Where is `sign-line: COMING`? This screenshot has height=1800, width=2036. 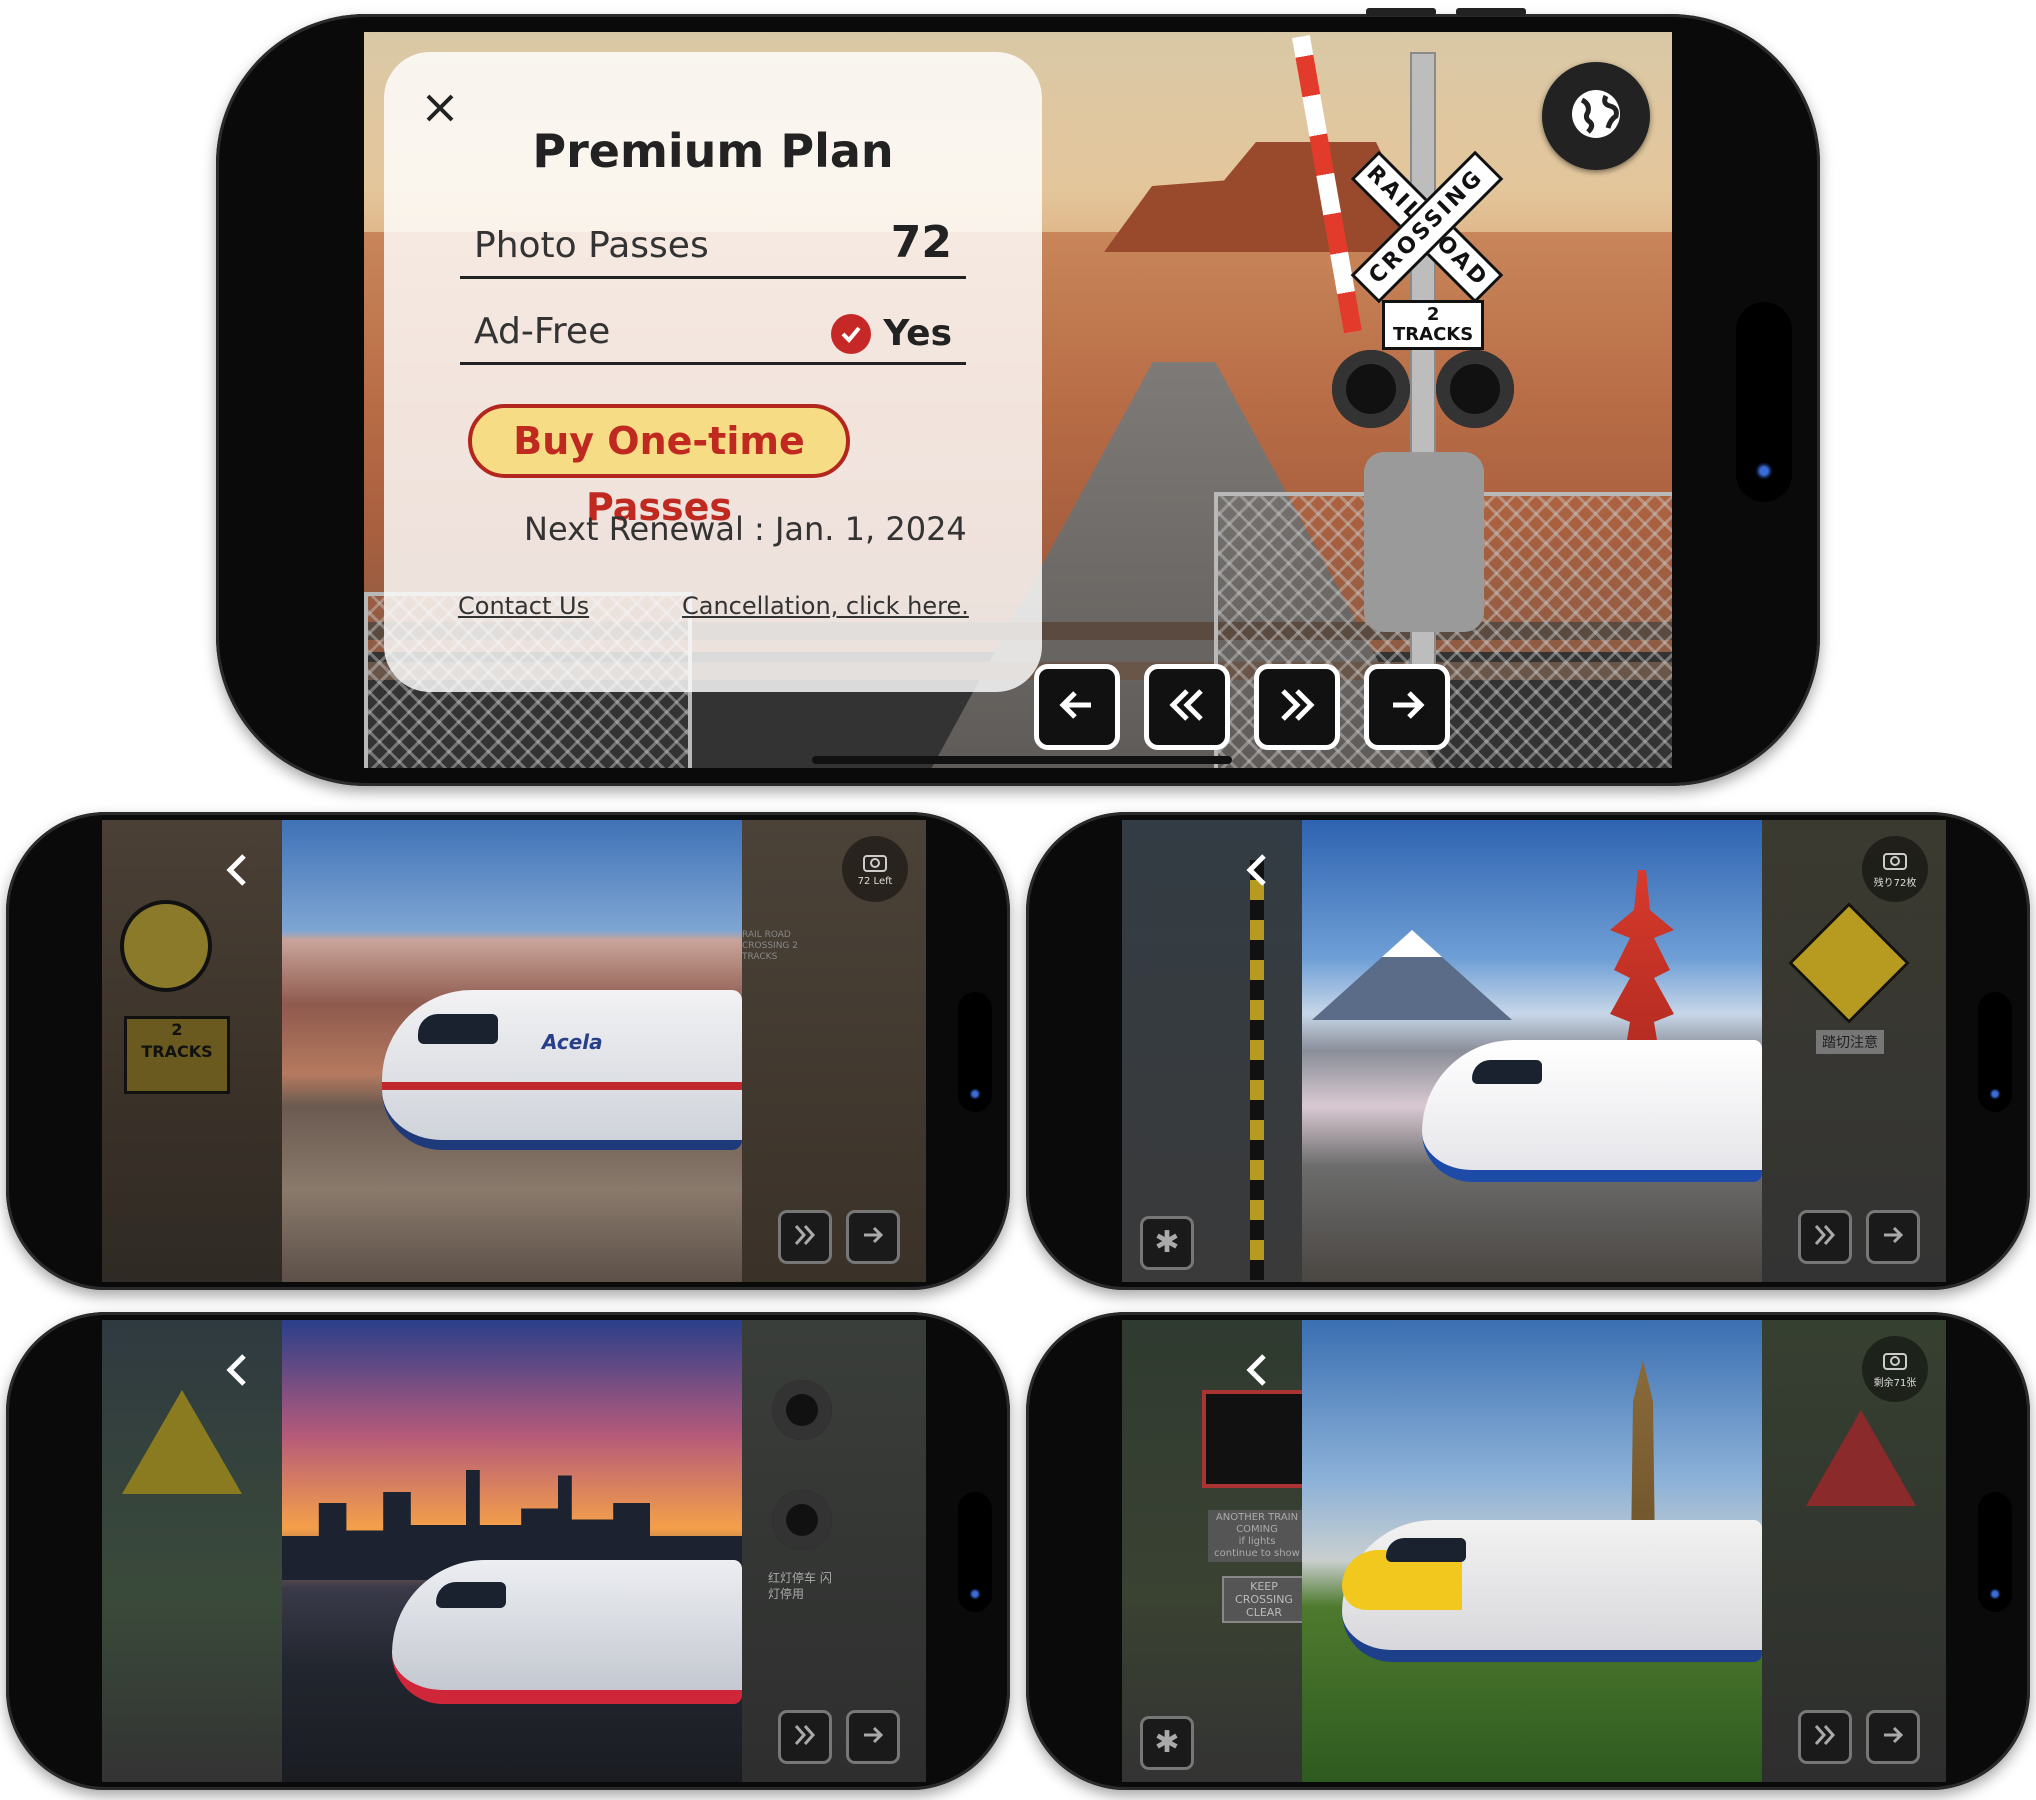 sign-line: COMING is located at coordinates (1257, 1529).